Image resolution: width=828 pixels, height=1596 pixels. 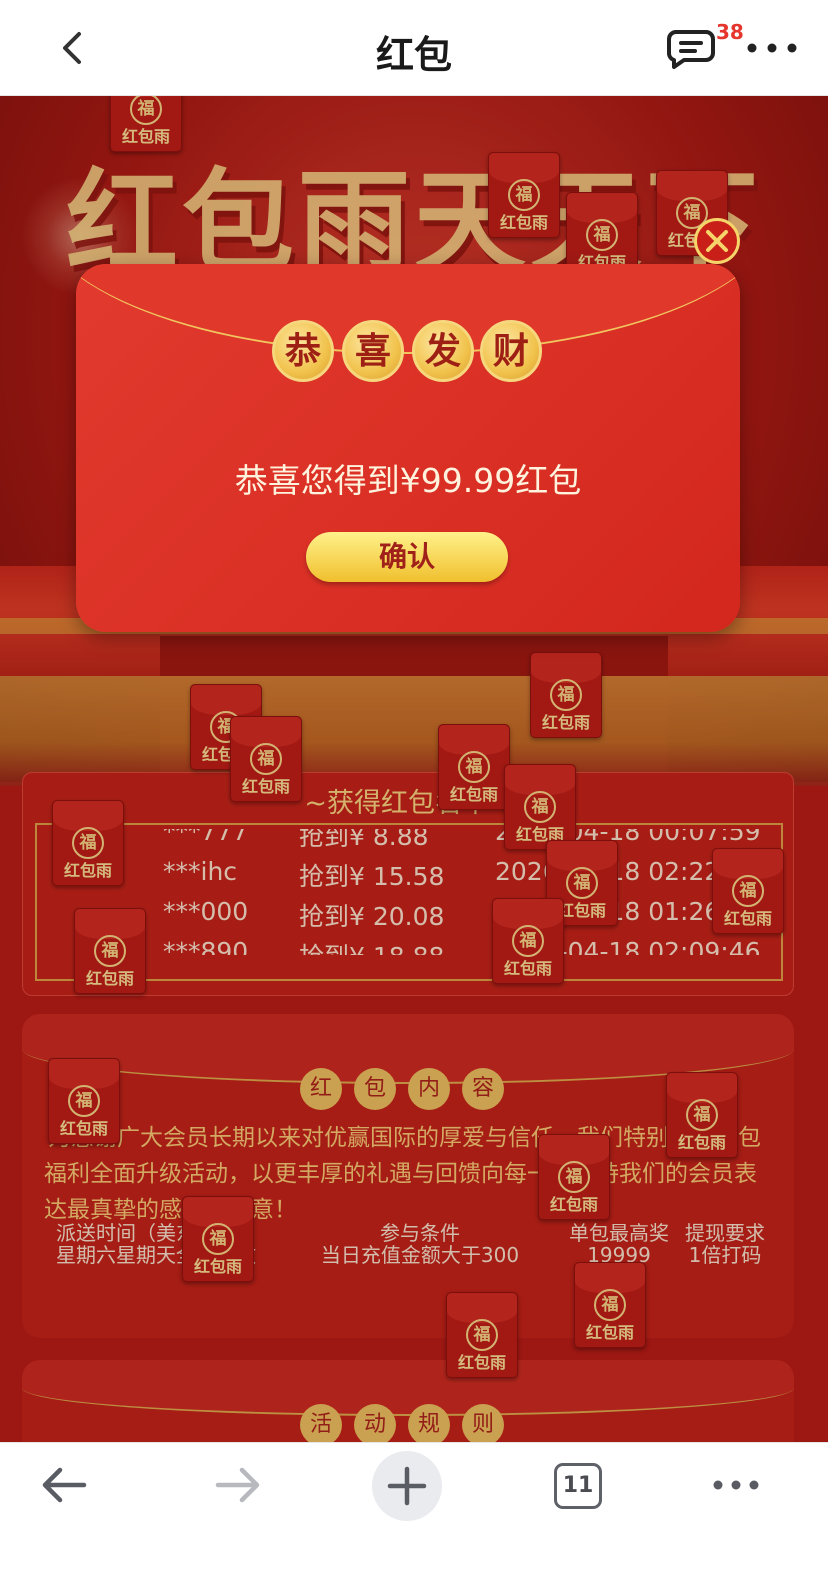 I want to click on coin-char: 发, so click(x=443, y=351).